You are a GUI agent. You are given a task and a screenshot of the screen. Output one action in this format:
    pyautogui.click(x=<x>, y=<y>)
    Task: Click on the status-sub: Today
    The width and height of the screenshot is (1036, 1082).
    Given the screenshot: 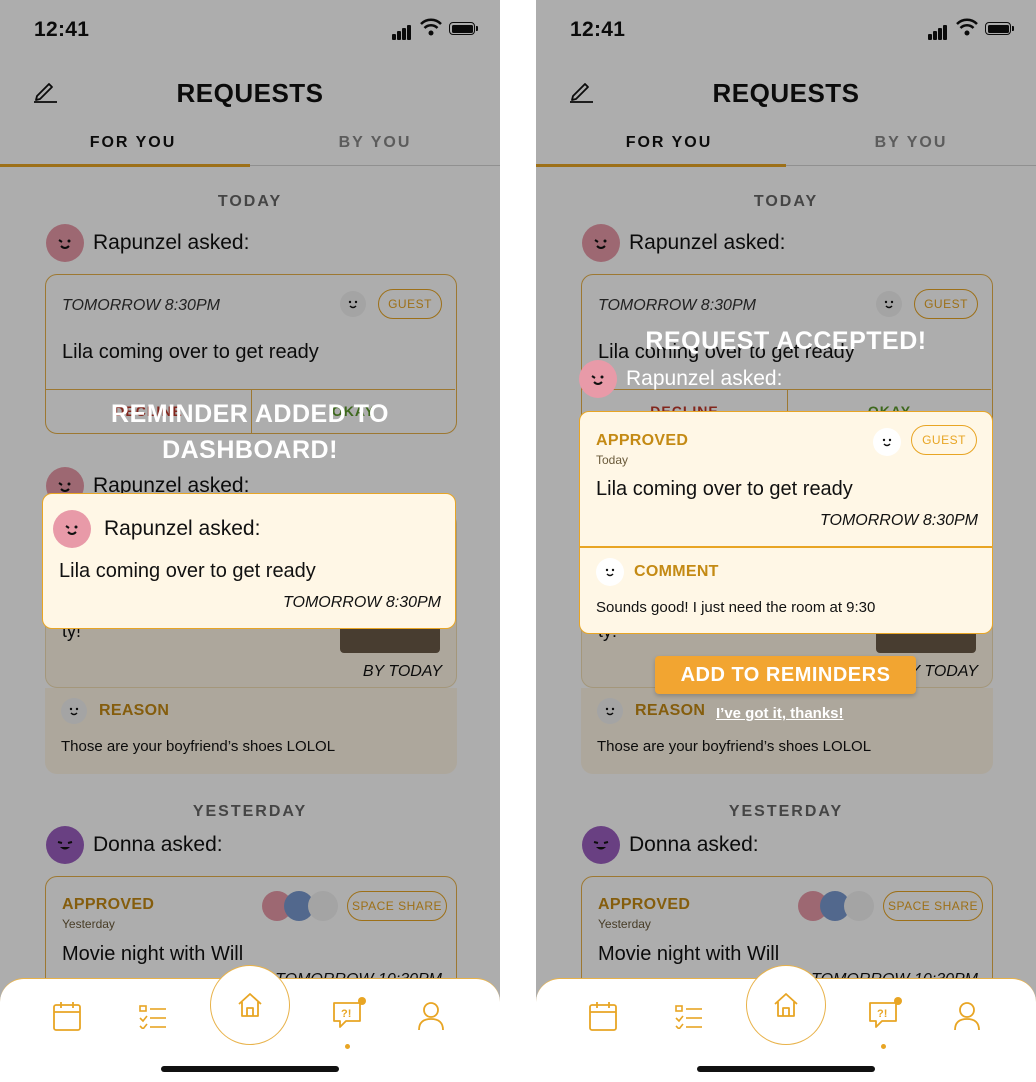 What is the action you would take?
    pyautogui.click(x=612, y=460)
    